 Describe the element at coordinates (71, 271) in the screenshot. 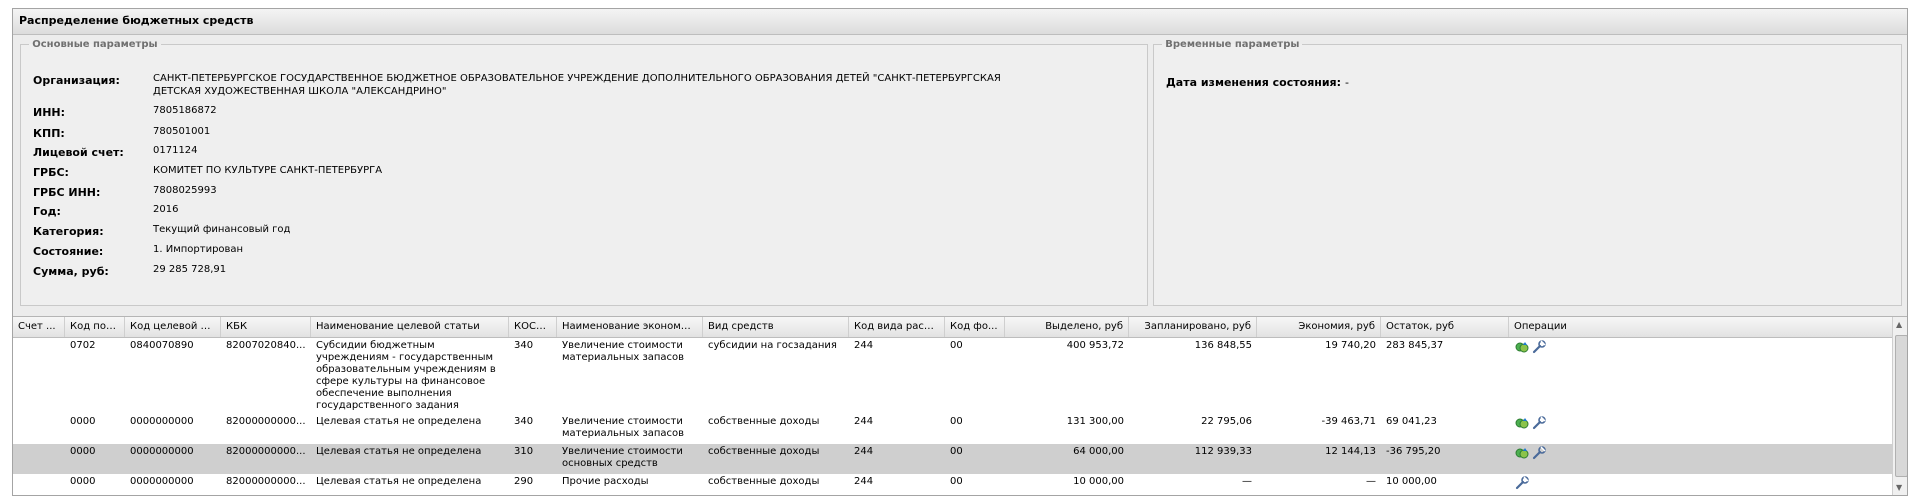

I see `param-label: Сумма, руб:` at that location.